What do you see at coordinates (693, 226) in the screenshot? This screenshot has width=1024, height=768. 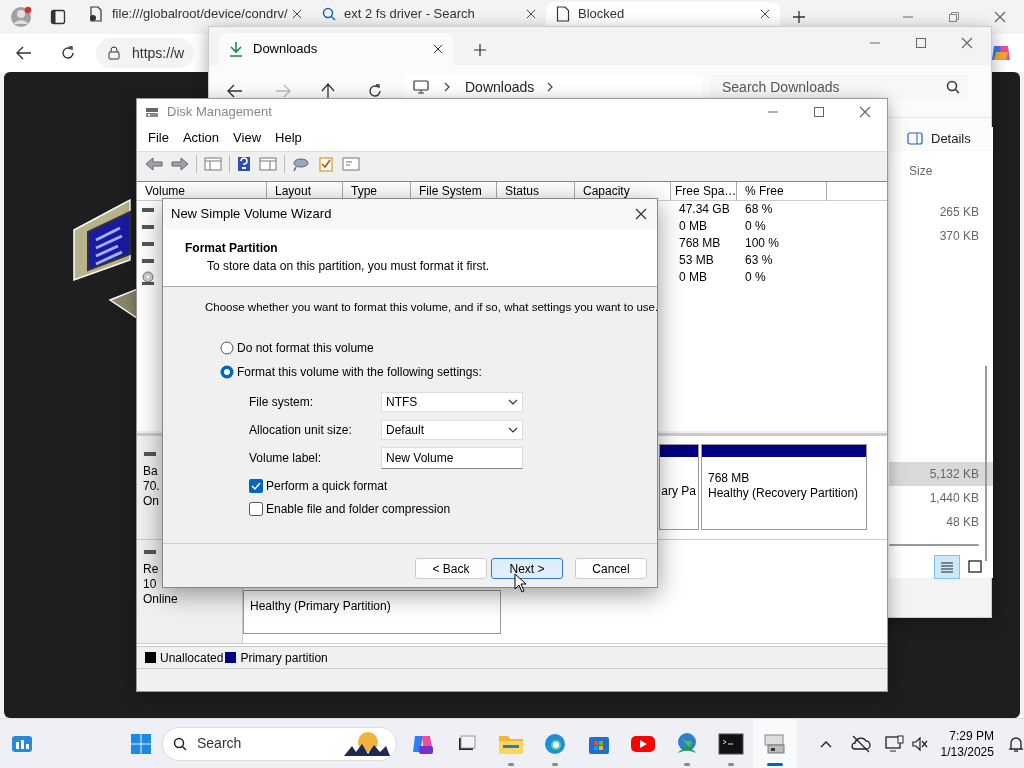 I see `table-cell-text: 0 MB` at bounding box center [693, 226].